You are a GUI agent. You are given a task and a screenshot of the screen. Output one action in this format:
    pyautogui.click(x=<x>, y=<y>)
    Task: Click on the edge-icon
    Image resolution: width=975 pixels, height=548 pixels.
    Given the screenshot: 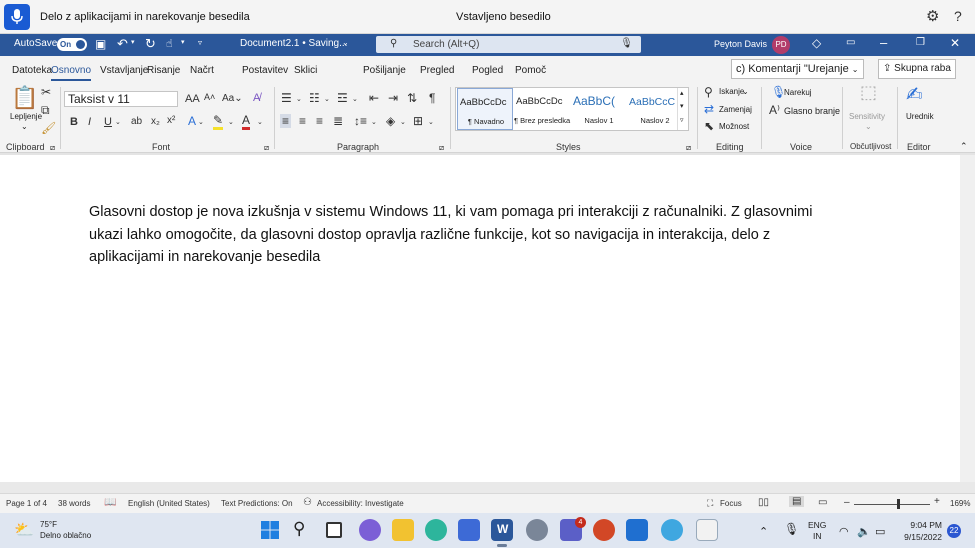 What is the action you would take?
    pyautogui.click(x=436, y=530)
    